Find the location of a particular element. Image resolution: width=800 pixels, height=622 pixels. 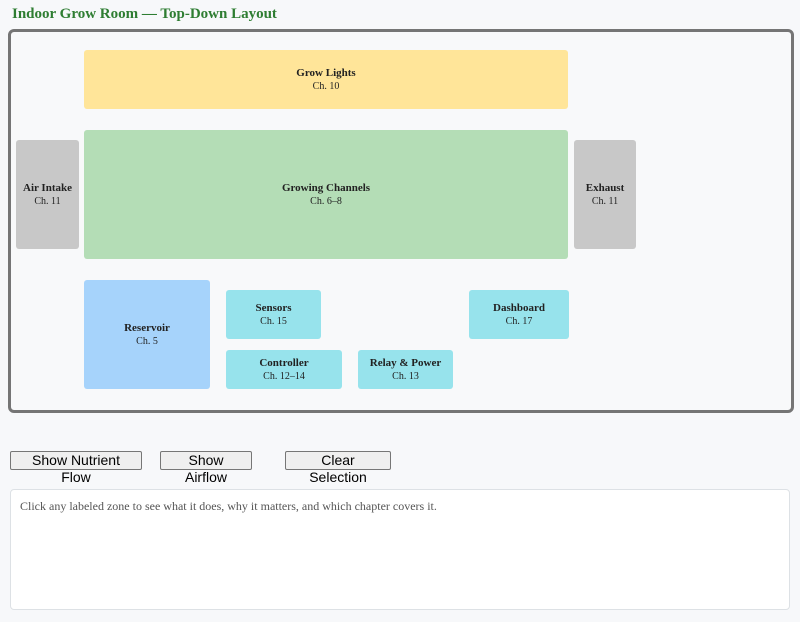

zone-chapter: Ch. 5 is located at coordinates (147, 341).